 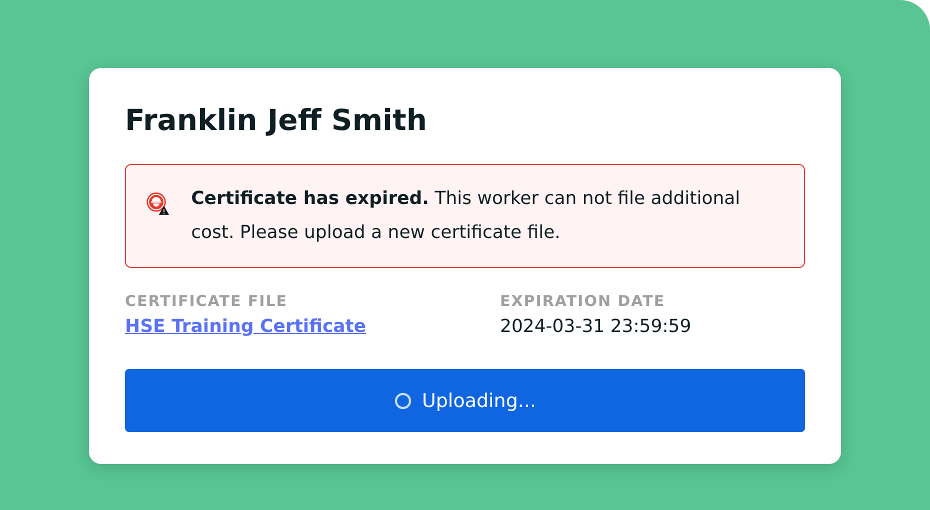 What do you see at coordinates (583, 301) in the screenshot?
I see `field-label: EXPIRATION DATE` at bounding box center [583, 301].